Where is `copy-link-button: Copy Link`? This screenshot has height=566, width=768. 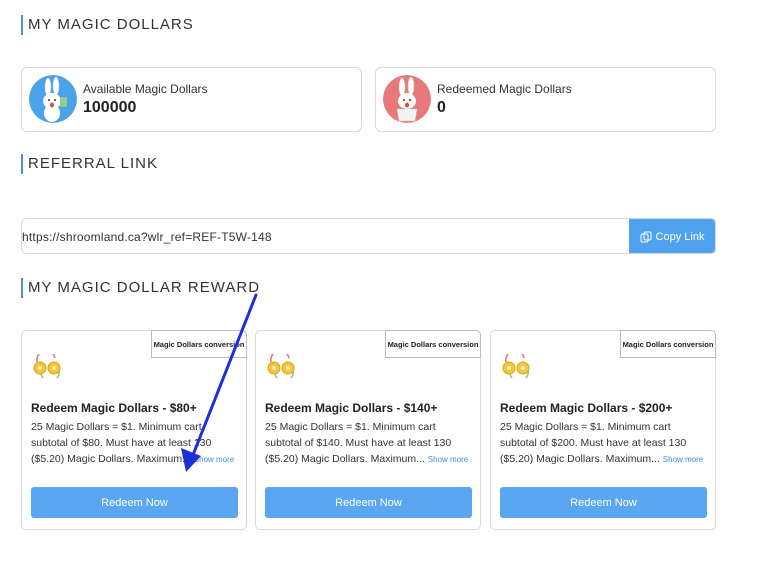 copy-link-button: Copy Link is located at coordinates (672, 236).